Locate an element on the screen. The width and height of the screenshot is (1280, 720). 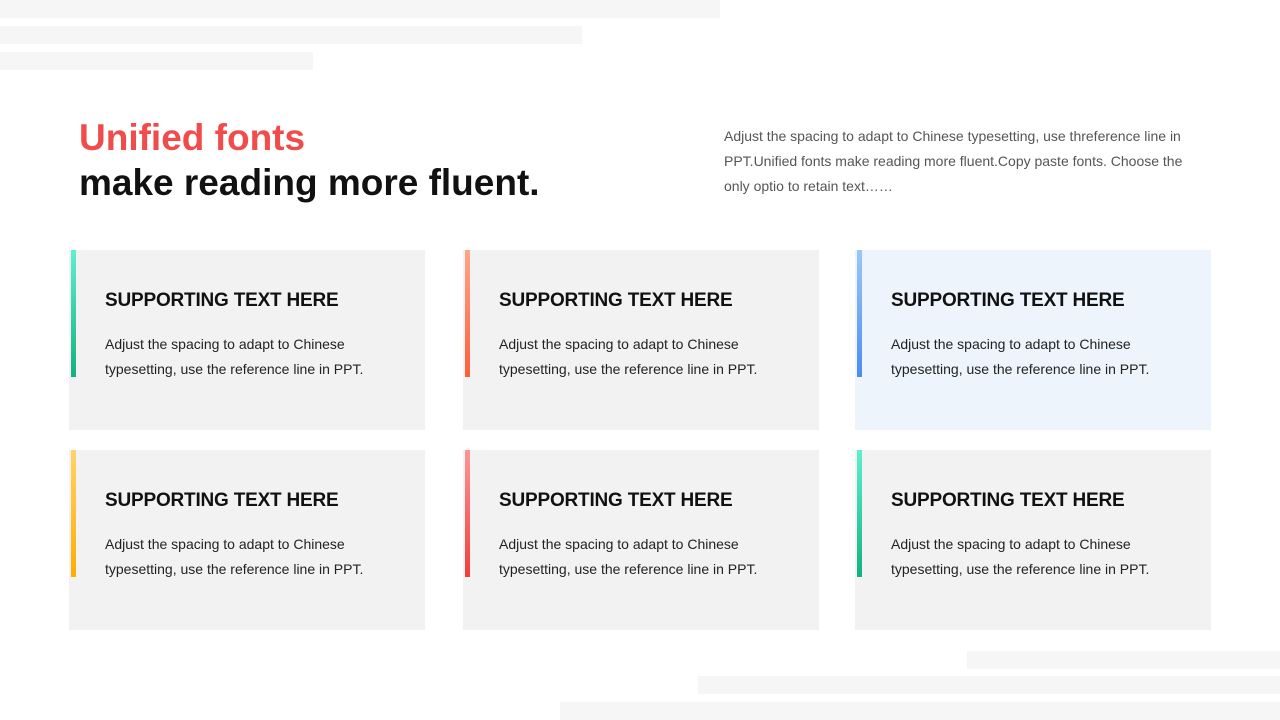
page-title: Unified fonts make reading more fluent. is located at coordinates (309, 161).